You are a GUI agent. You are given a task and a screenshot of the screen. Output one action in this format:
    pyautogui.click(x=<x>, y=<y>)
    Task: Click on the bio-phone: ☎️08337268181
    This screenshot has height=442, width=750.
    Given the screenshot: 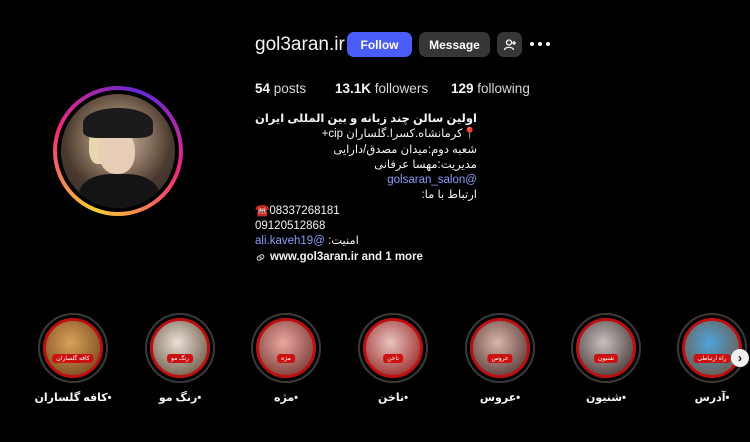 What is the action you would take?
    pyautogui.click(x=297, y=210)
    